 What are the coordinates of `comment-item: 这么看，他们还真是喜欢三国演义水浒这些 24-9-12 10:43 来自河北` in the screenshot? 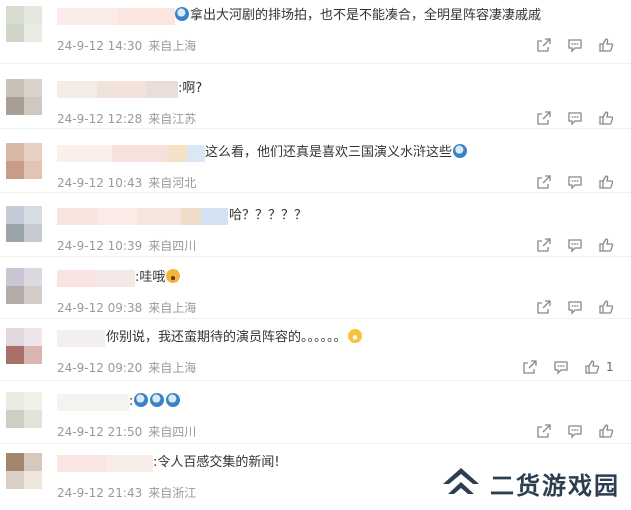 It's located at (315, 168).